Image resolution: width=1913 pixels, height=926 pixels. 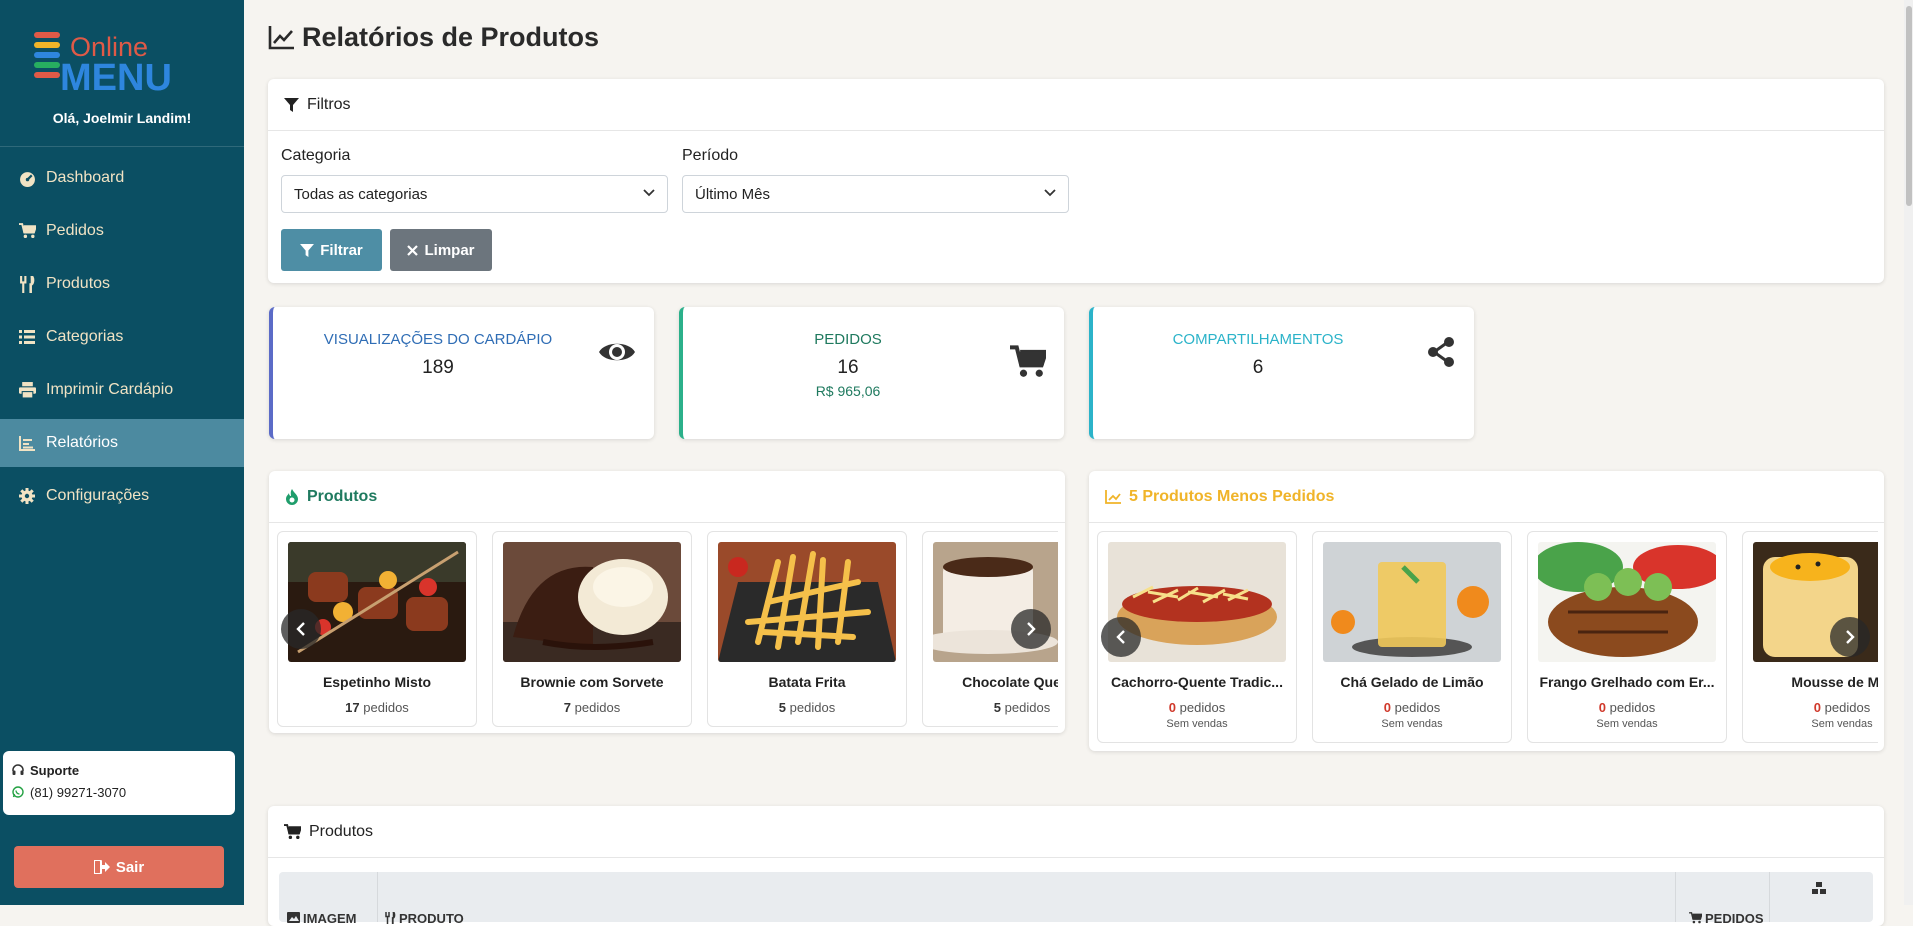 What do you see at coordinates (710, 155) in the screenshot?
I see `period-label: Período` at bounding box center [710, 155].